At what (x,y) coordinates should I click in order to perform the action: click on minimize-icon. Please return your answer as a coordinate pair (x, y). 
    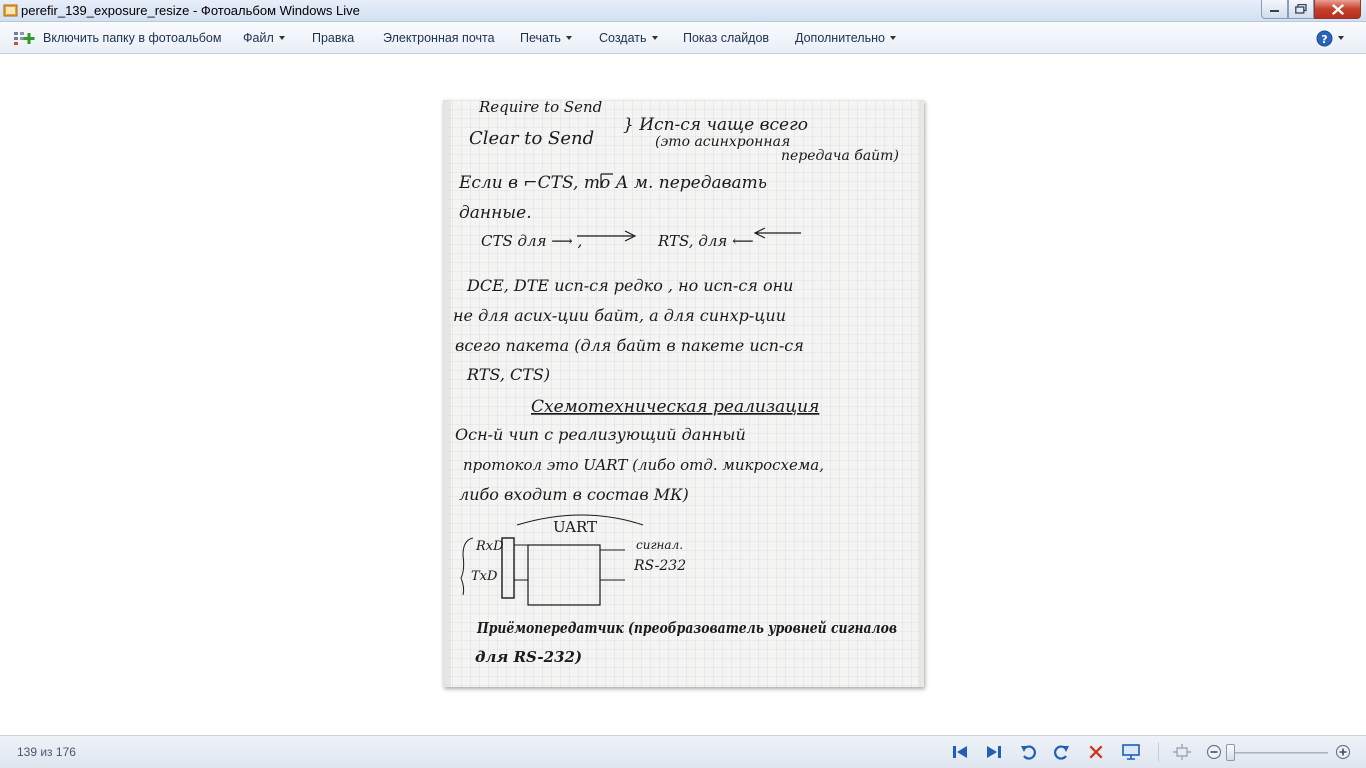
    Looking at the image, I should click on (1274, 11).